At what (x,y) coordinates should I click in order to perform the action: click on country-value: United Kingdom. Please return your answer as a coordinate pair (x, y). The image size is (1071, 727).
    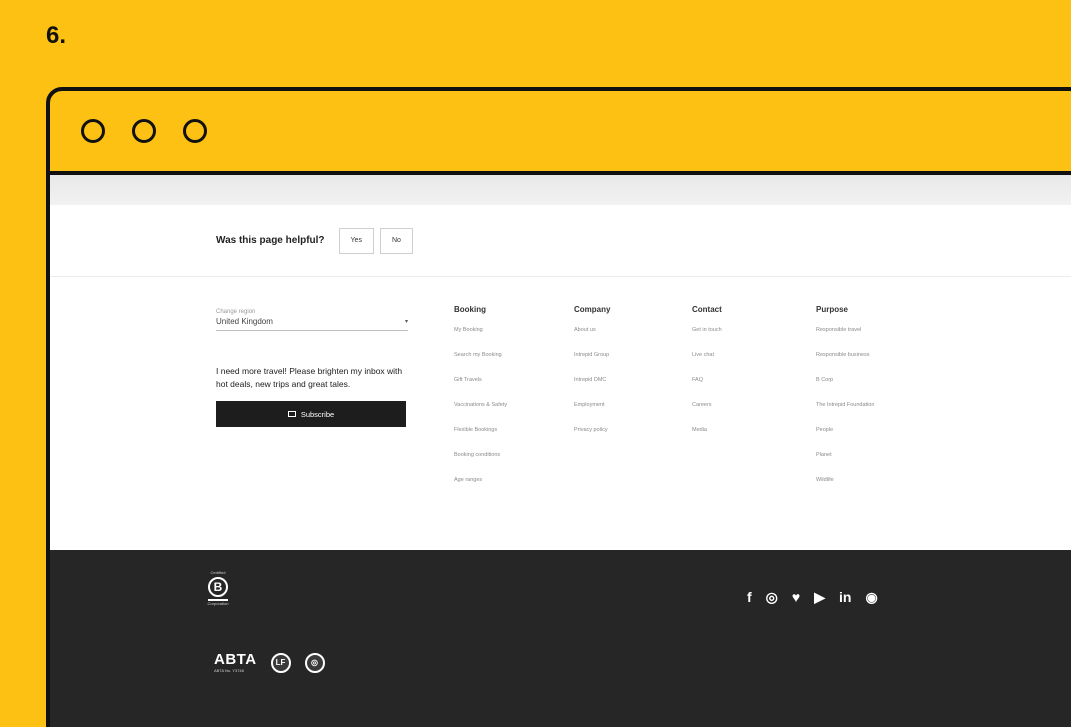
    Looking at the image, I should click on (244, 321).